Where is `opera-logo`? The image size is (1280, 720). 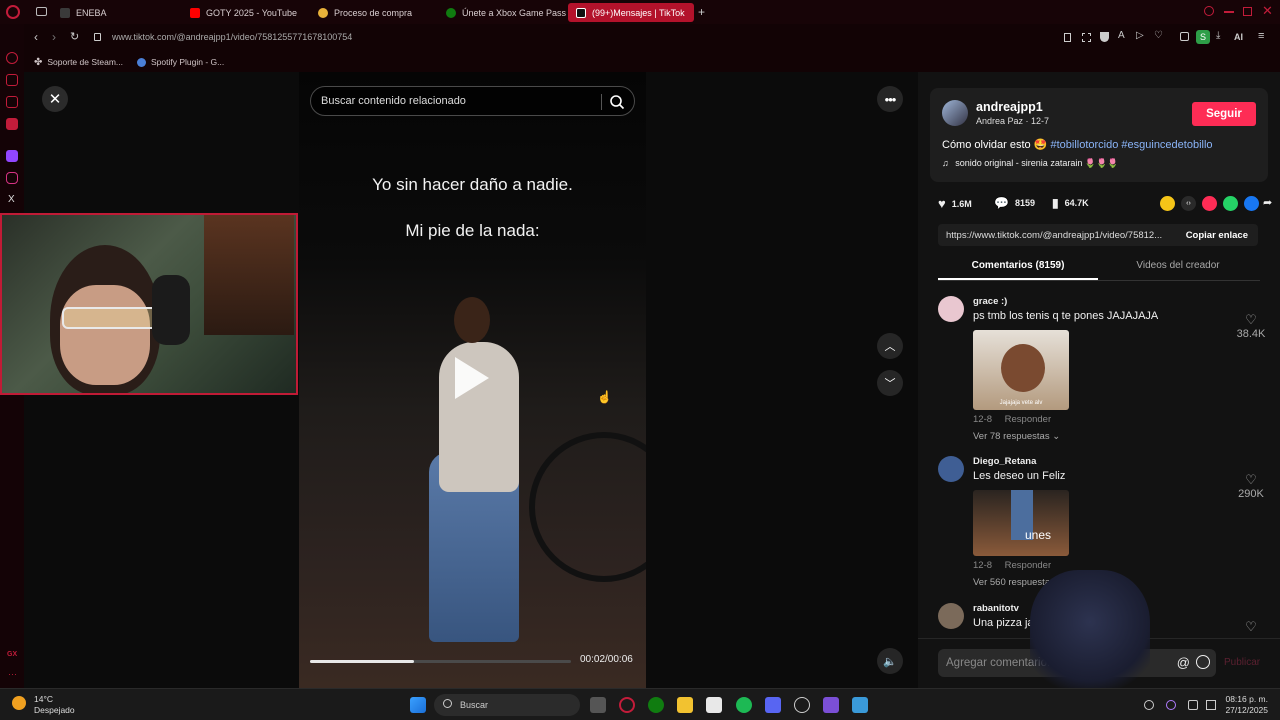 opera-logo is located at coordinates (13, 12).